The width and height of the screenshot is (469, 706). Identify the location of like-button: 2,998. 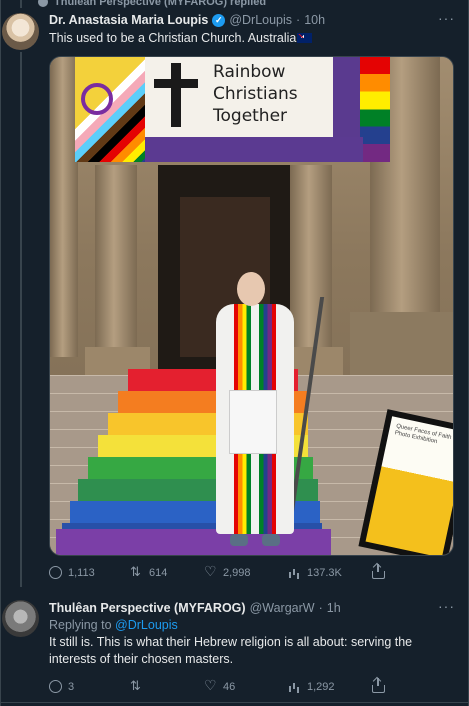
(246, 571).